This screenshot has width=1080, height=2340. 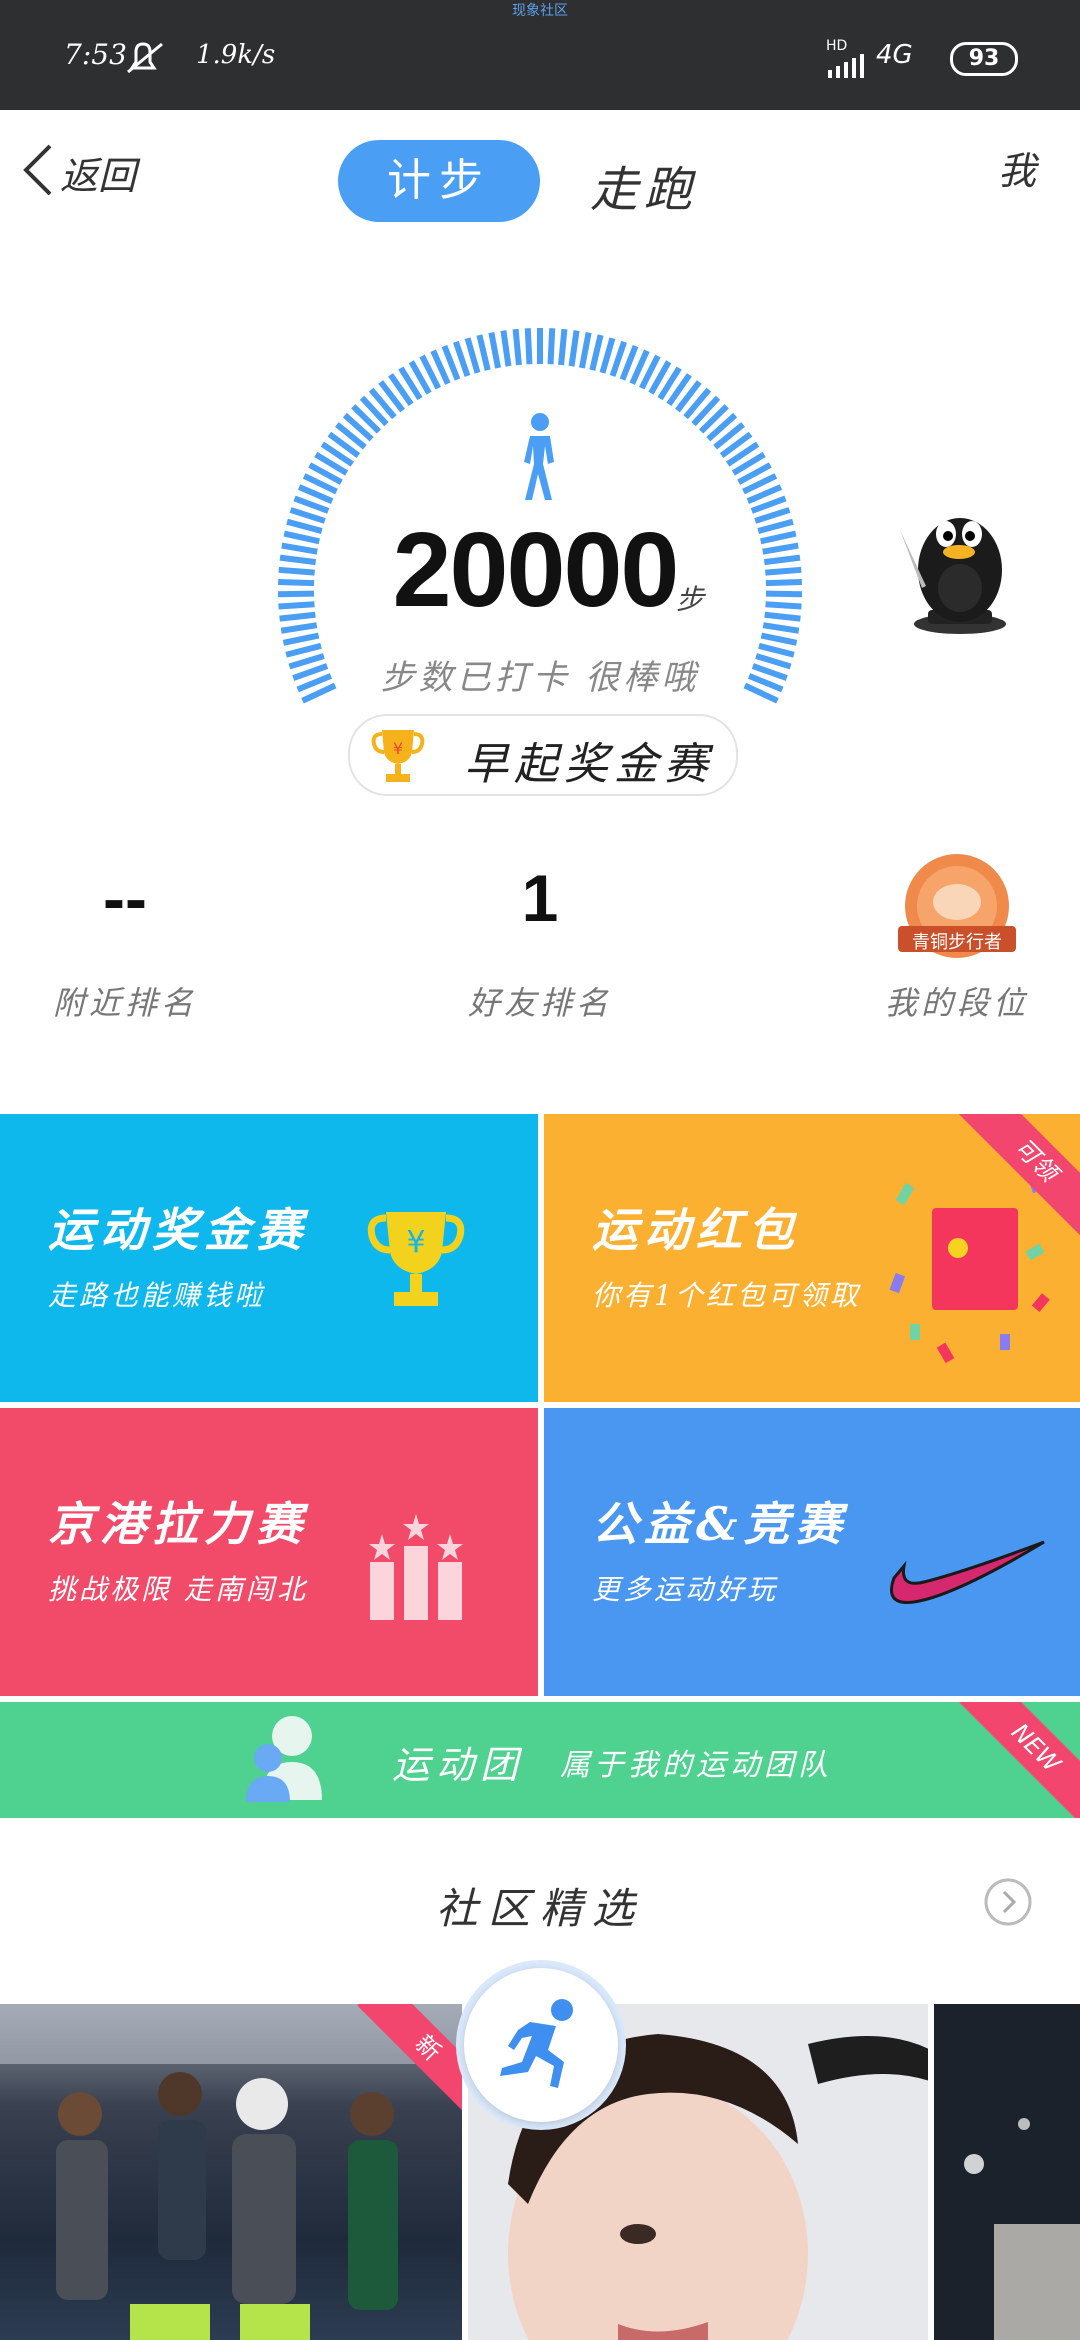 What do you see at coordinates (540, 11) in the screenshot?
I see `carrier-tag: 现象社区` at bounding box center [540, 11].